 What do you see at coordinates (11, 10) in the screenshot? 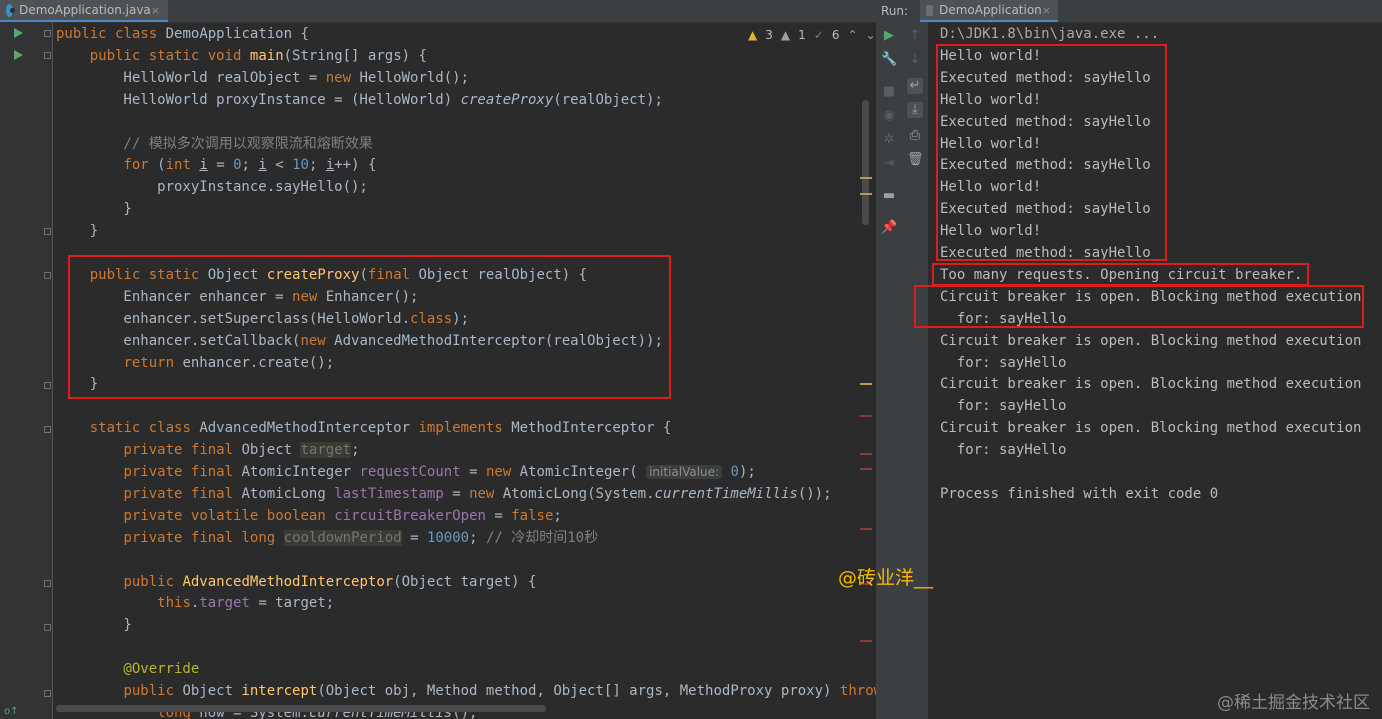
I see `java-class-icon` at bounding box center [11, 10].